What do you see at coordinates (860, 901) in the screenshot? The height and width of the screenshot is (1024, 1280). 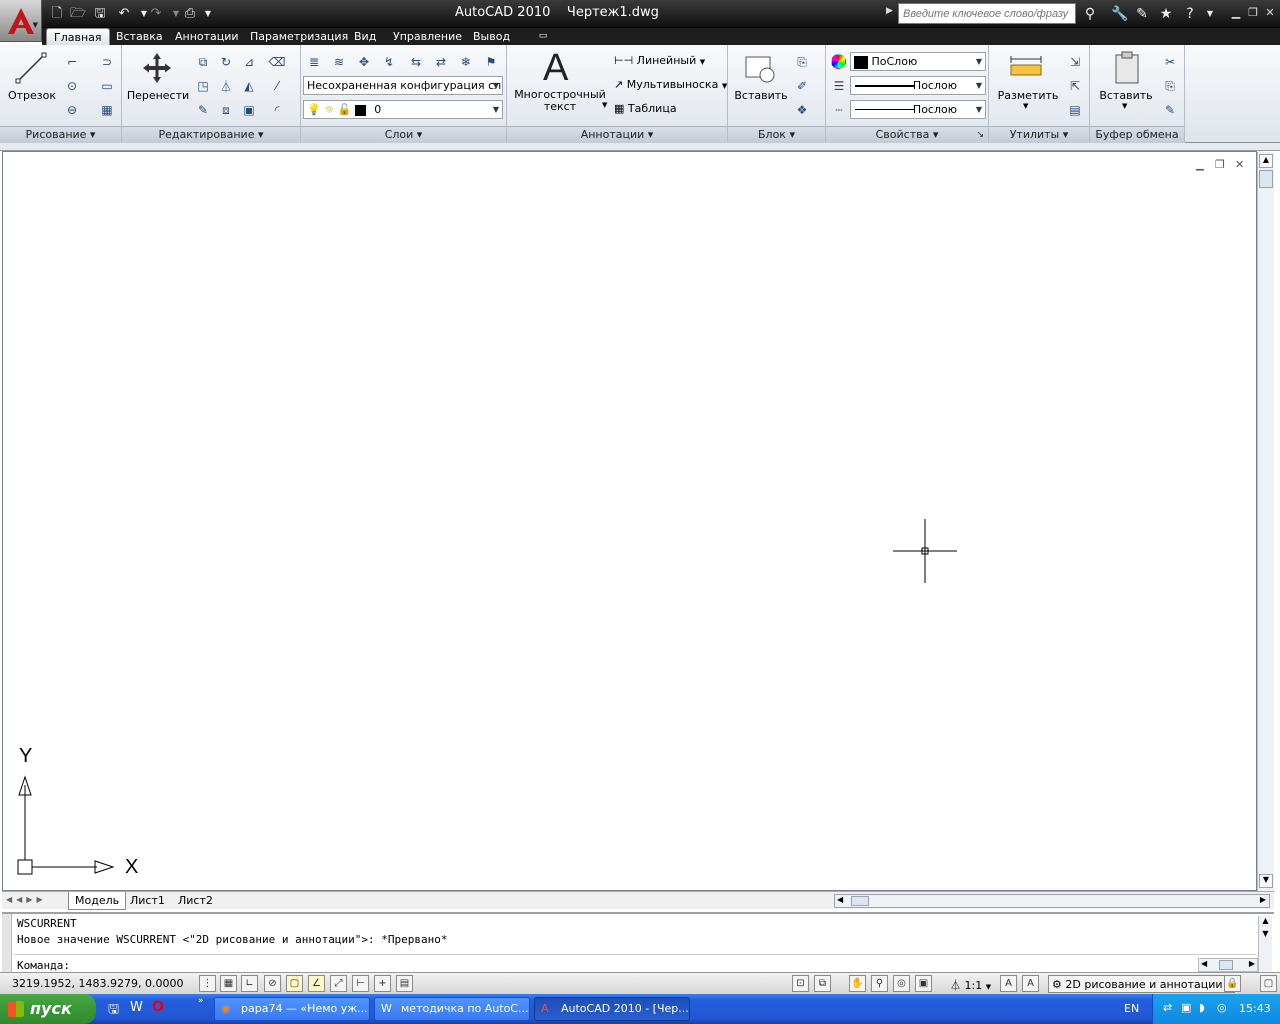 I see `horizontal-scroll-thumb` at bounding box center [860, 901].